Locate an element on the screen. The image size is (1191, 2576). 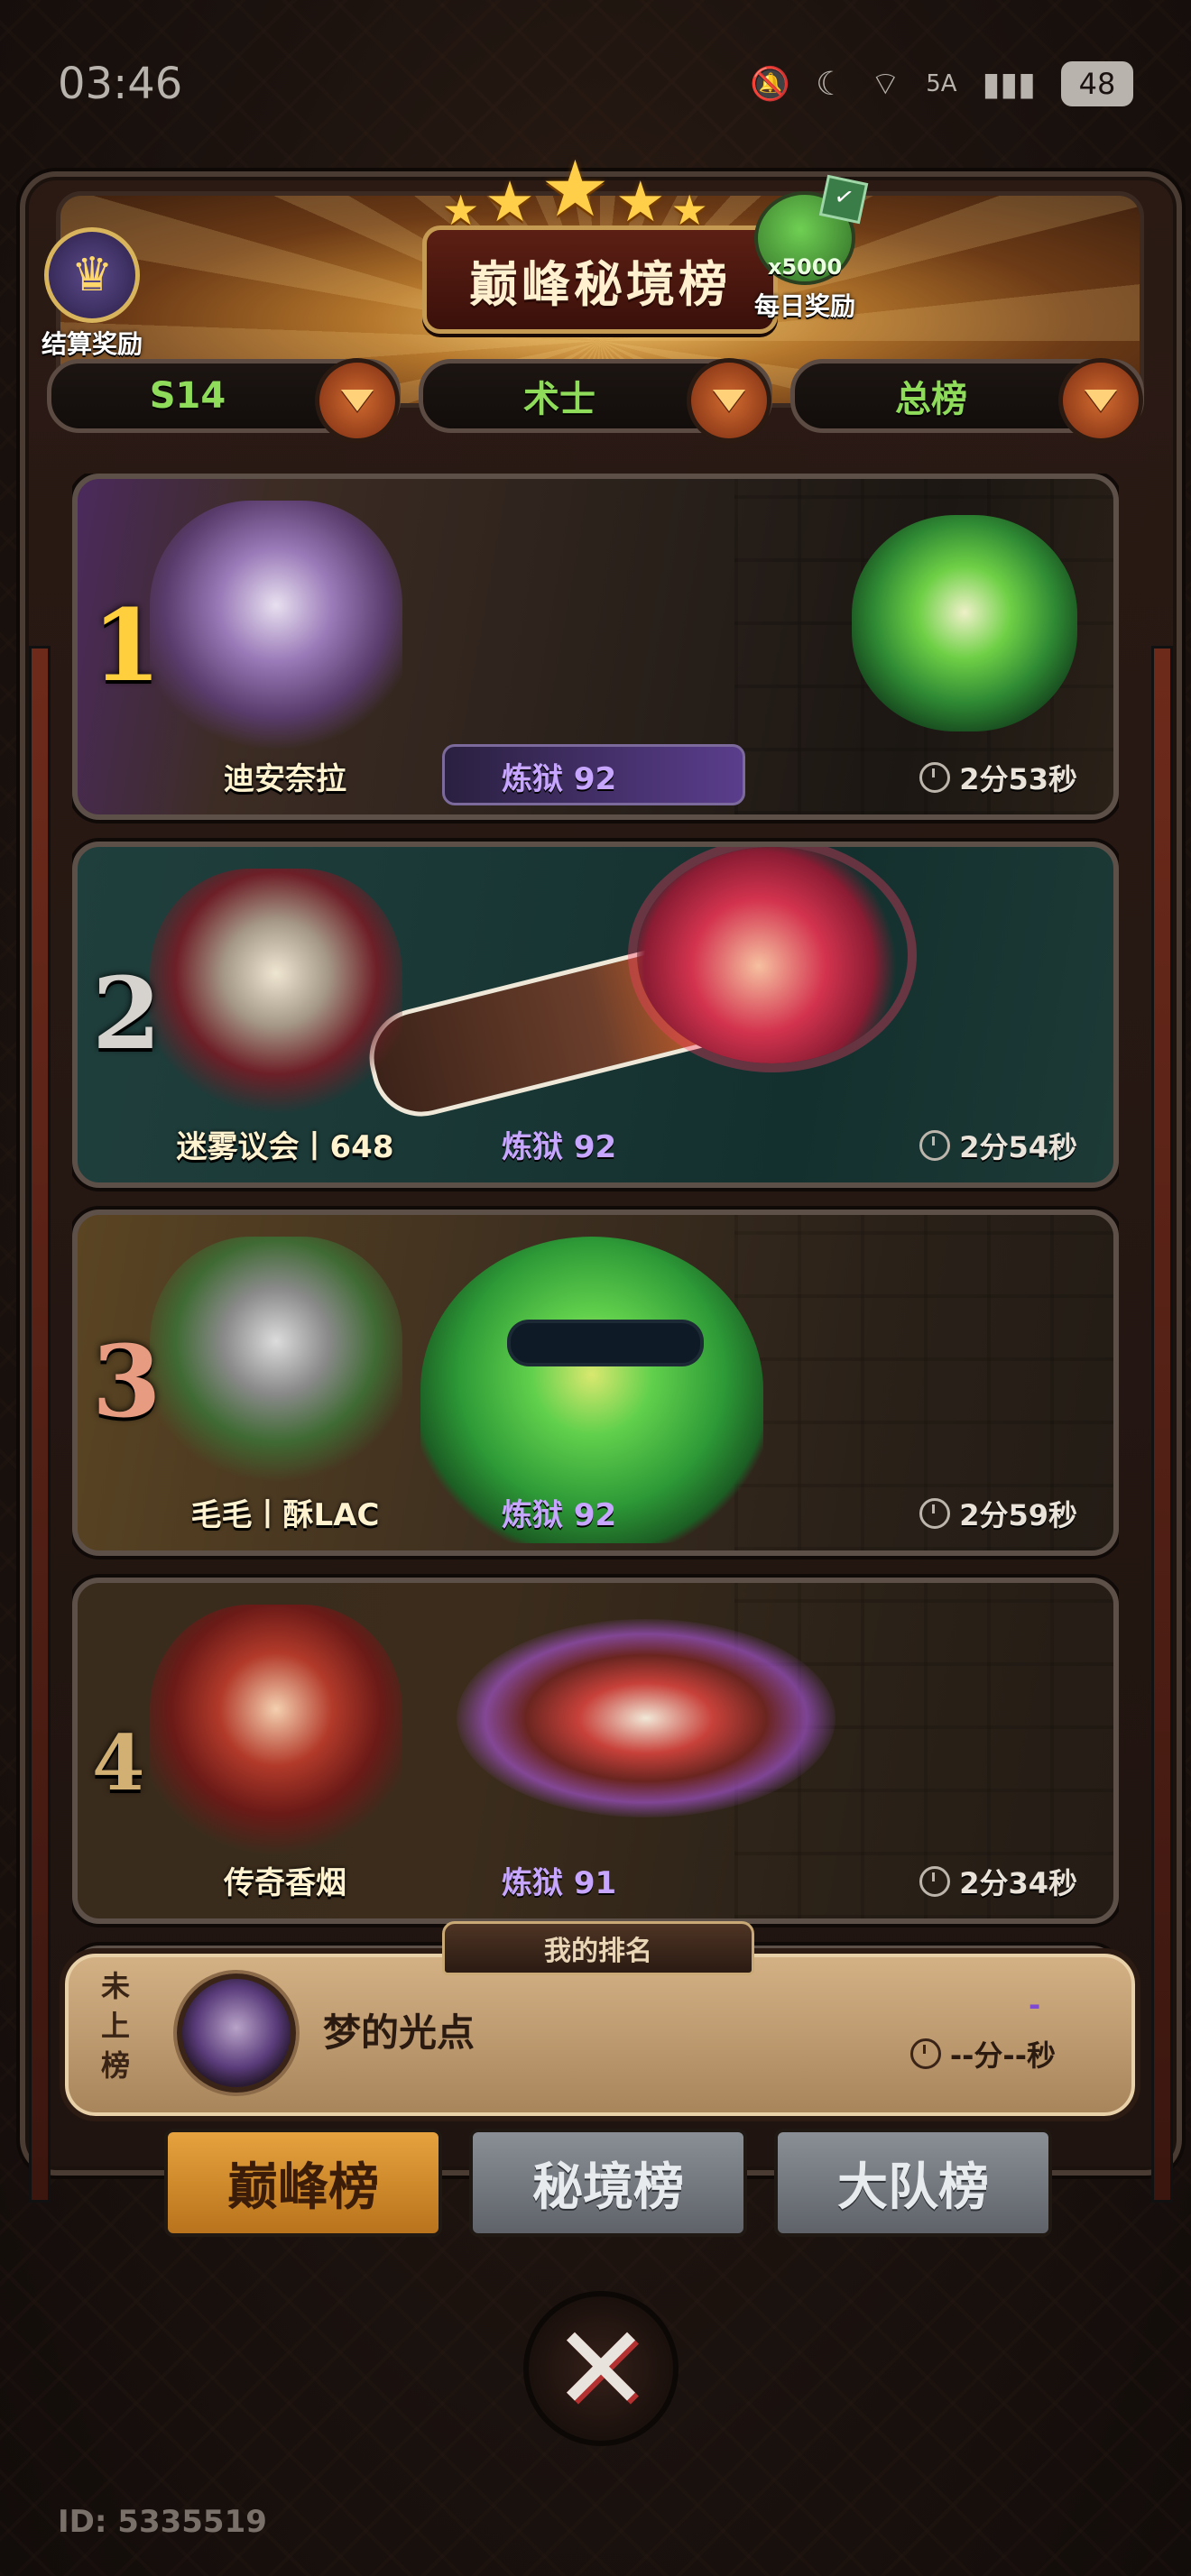
status-icons: 🔕 ☾ ⌔ 5A ▮▮▮ 48 is located at coordinates (941, 84).